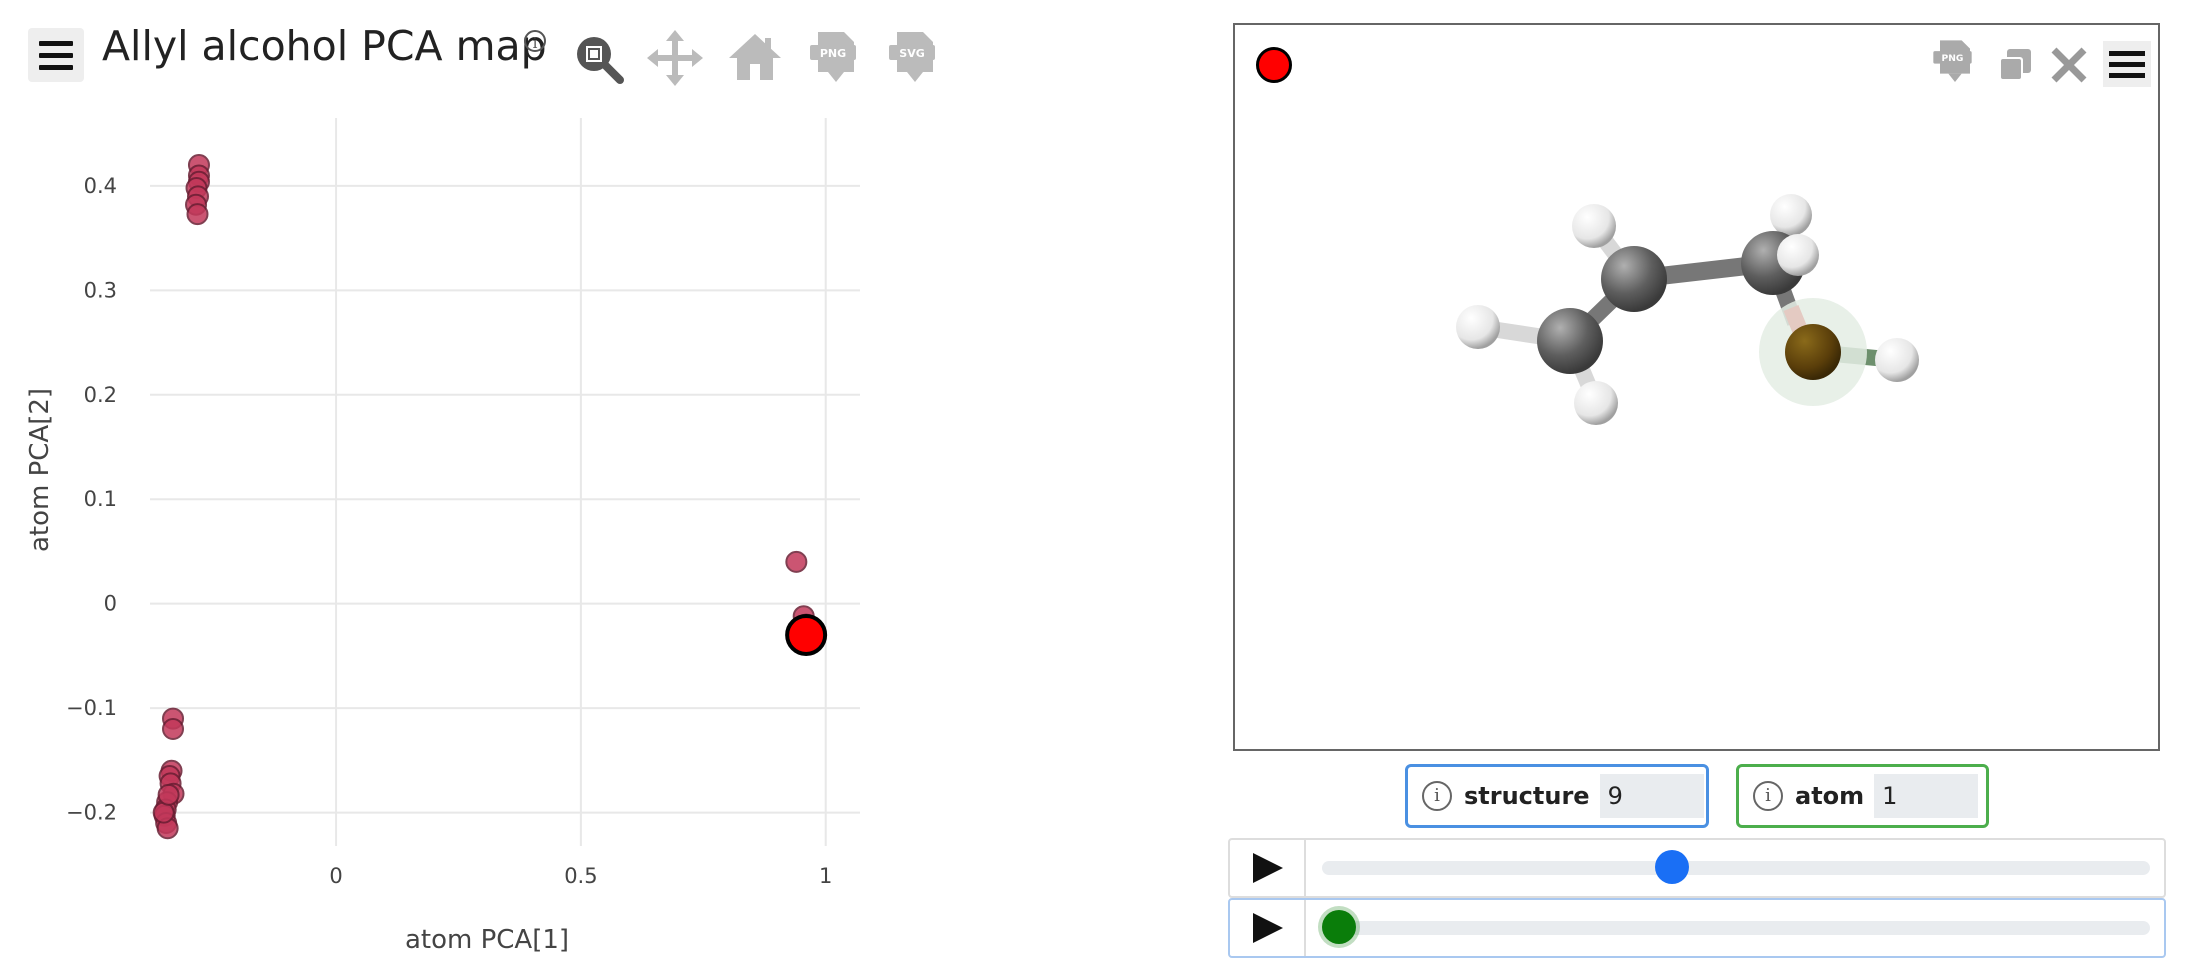 The width and height of the screenshot is (2189, 980). I want to click on svg-text: SVG, so click(911, 53).